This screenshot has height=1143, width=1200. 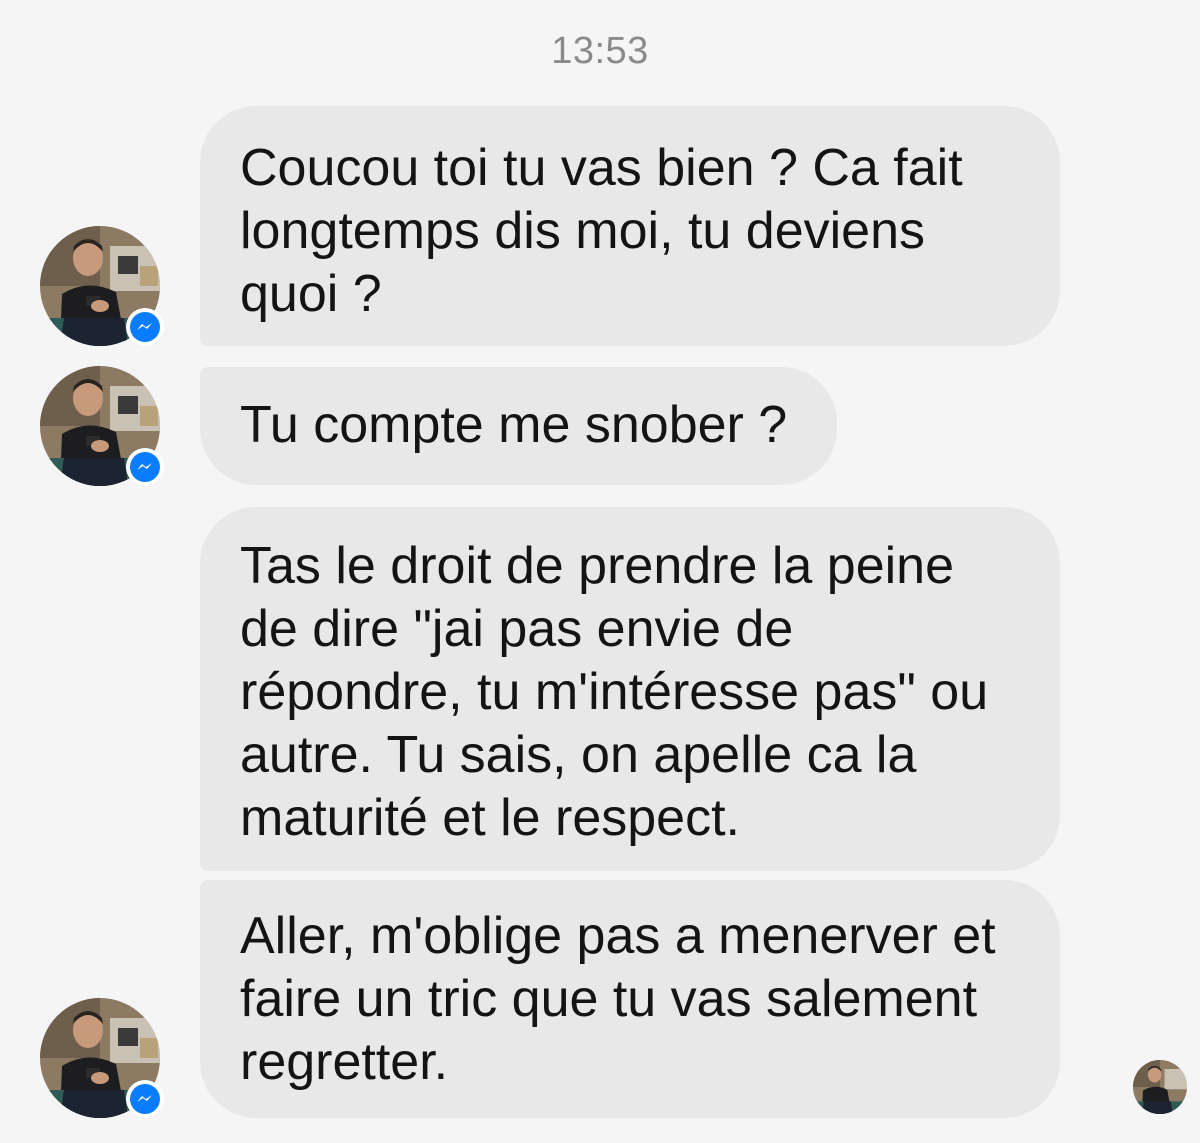 What do you see at coordinates (517, 629) in the screenshot?
I see `message-line: de dire "jai pas envie de` at bounding box center [517, 629].